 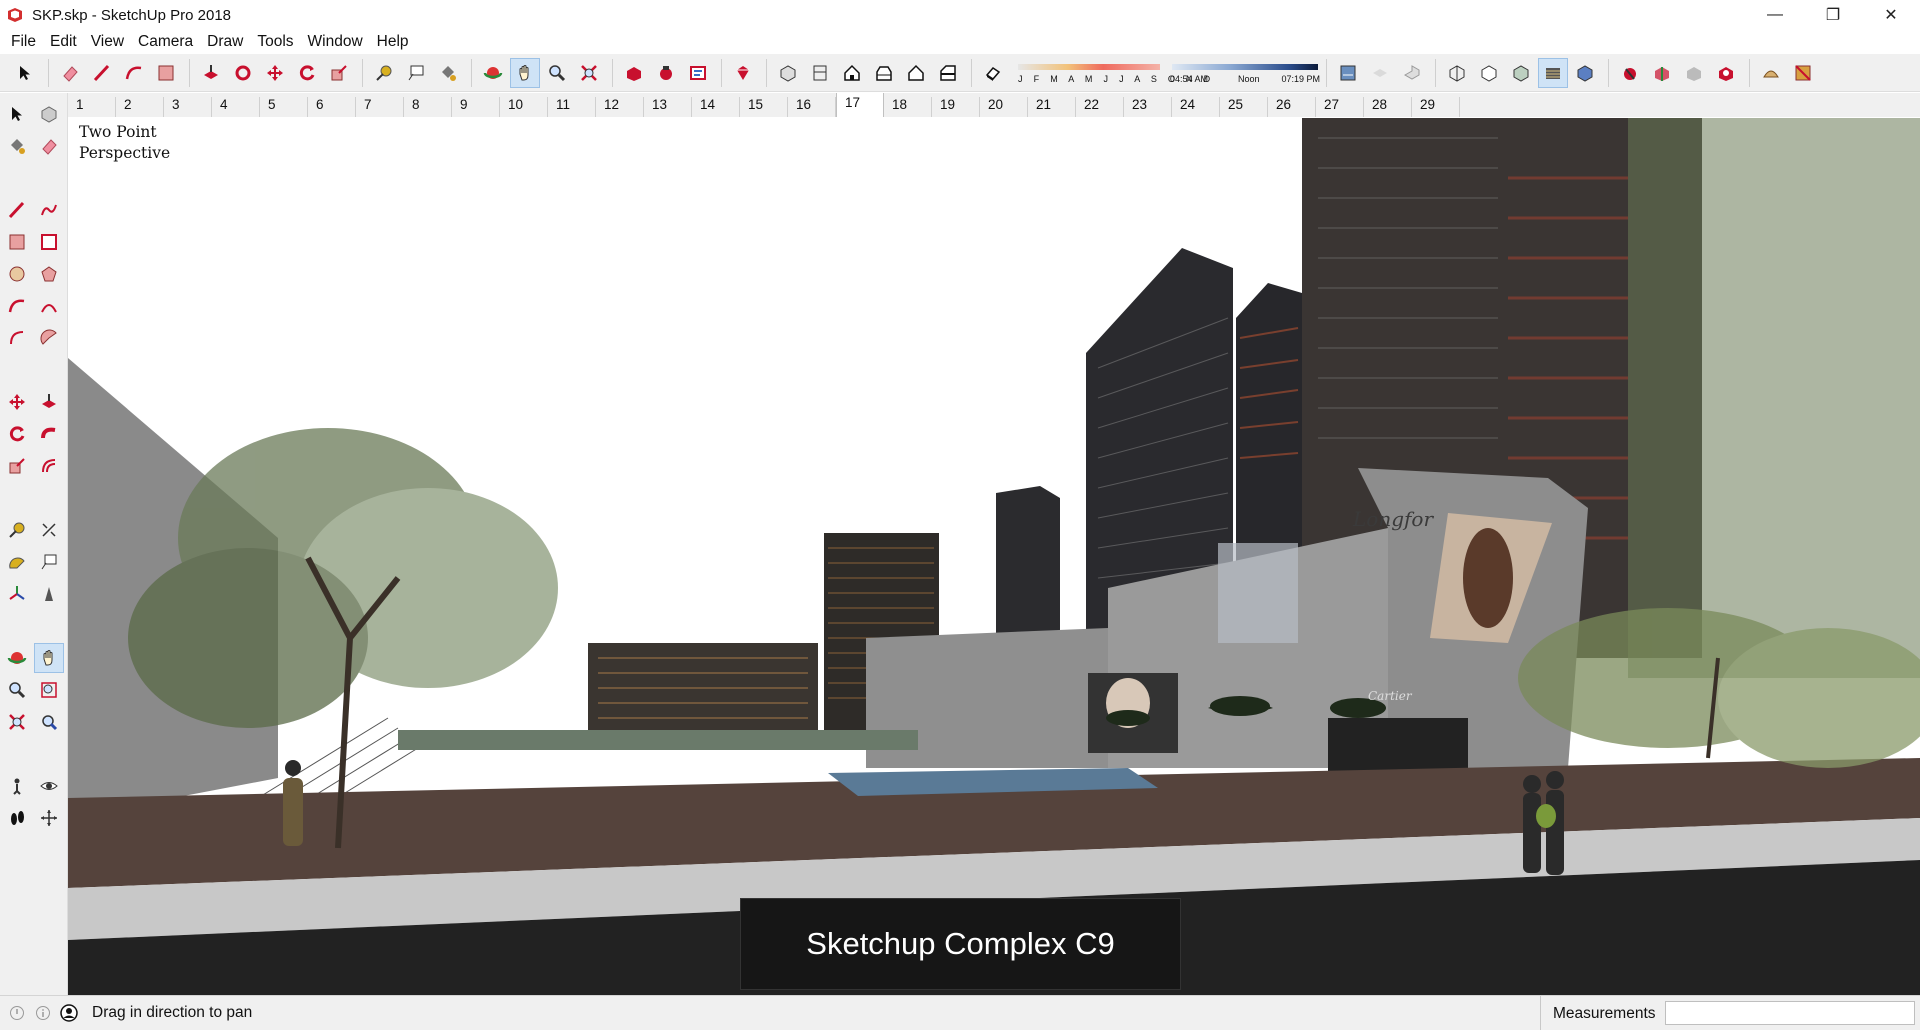 What do you see at coordinates (49, 722) in the screenshot?
I see `previous-view-icon` at bounding box center [49, 722].